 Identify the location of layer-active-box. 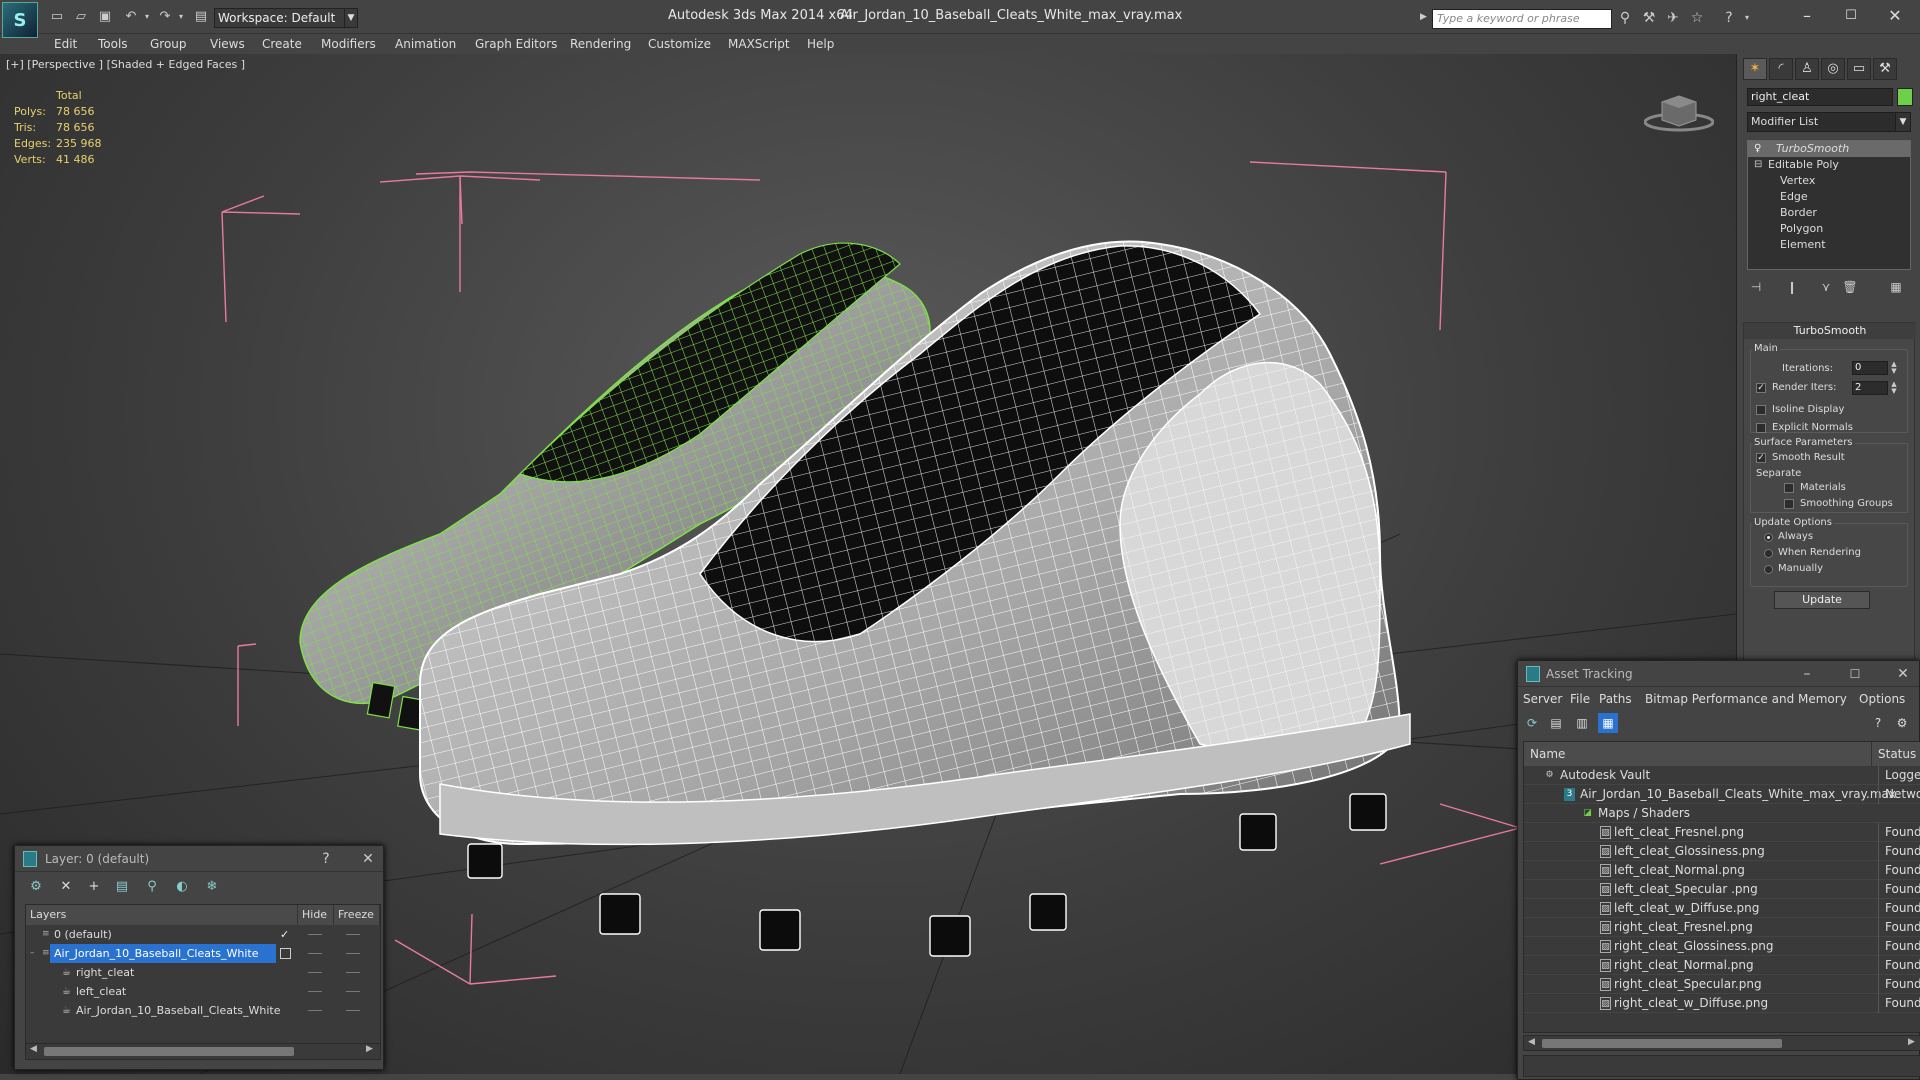
(285, 953).